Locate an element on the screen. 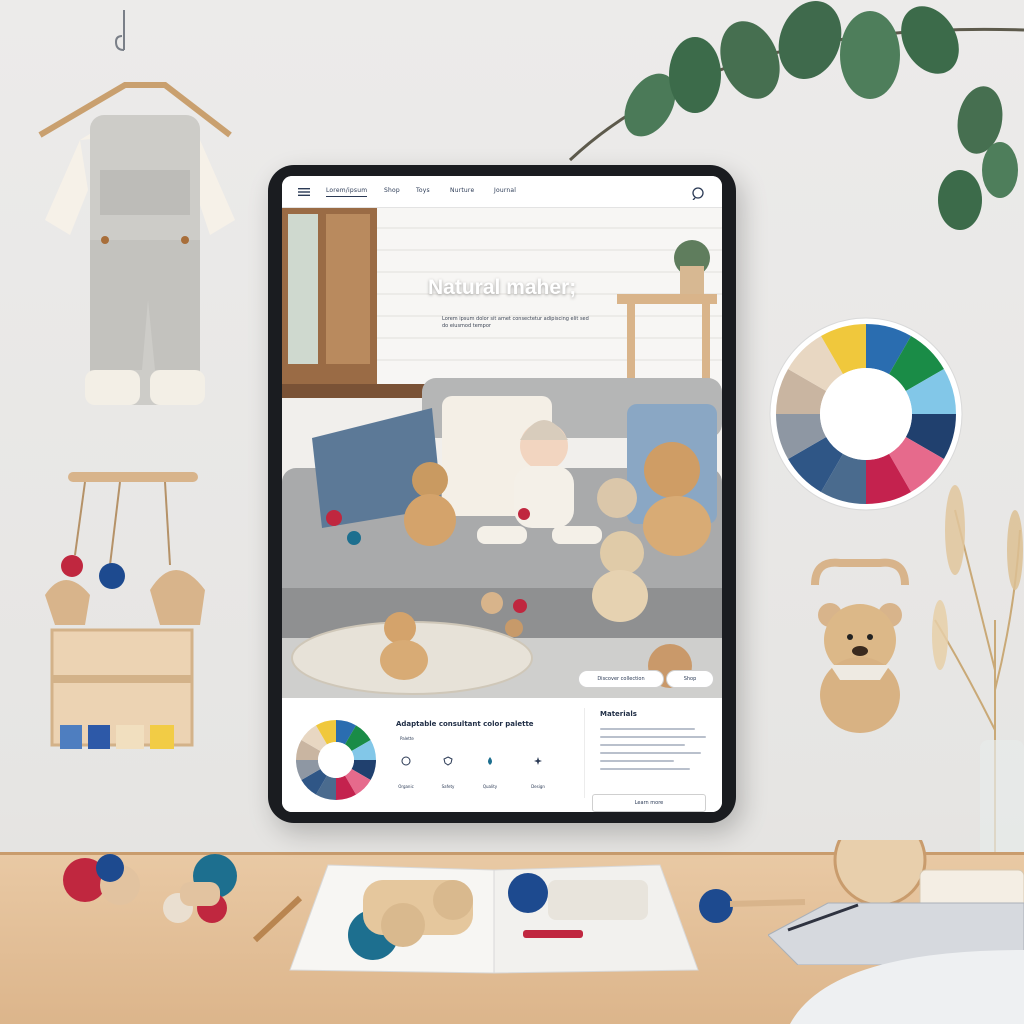 This screenshot has height=1024, width=1024. nav-link-shop: Shop is located at coordinates (392, 190).